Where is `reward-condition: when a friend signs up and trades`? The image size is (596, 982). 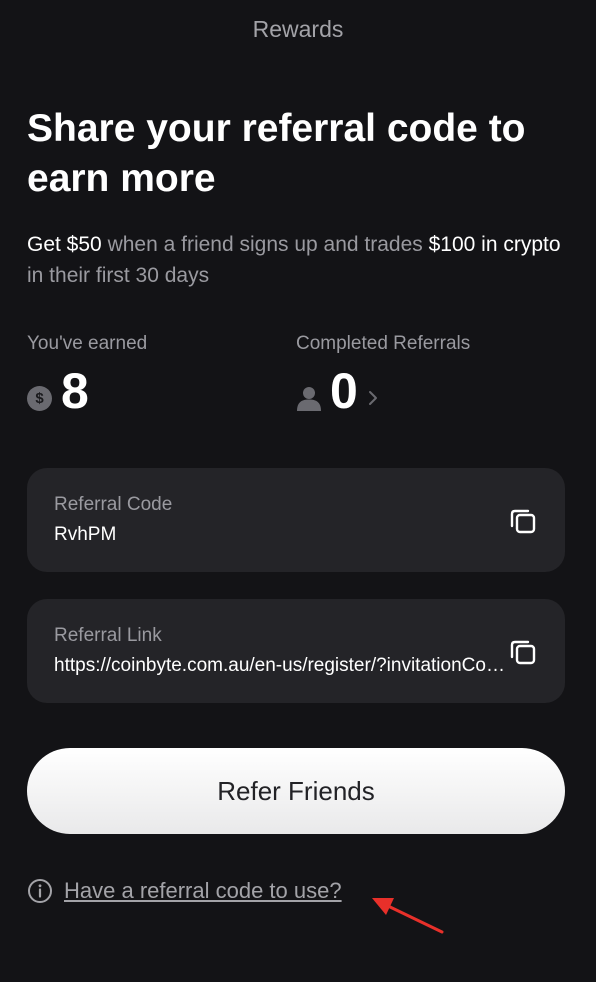 reward-condition: when a friend signs up and trades is located at coordinates (265, 244).